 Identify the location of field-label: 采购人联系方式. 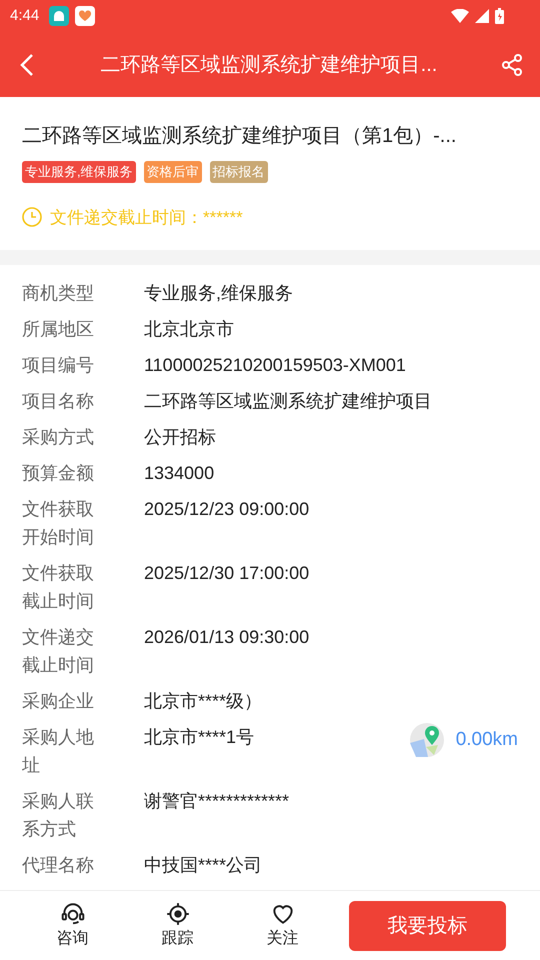
(58, 815).